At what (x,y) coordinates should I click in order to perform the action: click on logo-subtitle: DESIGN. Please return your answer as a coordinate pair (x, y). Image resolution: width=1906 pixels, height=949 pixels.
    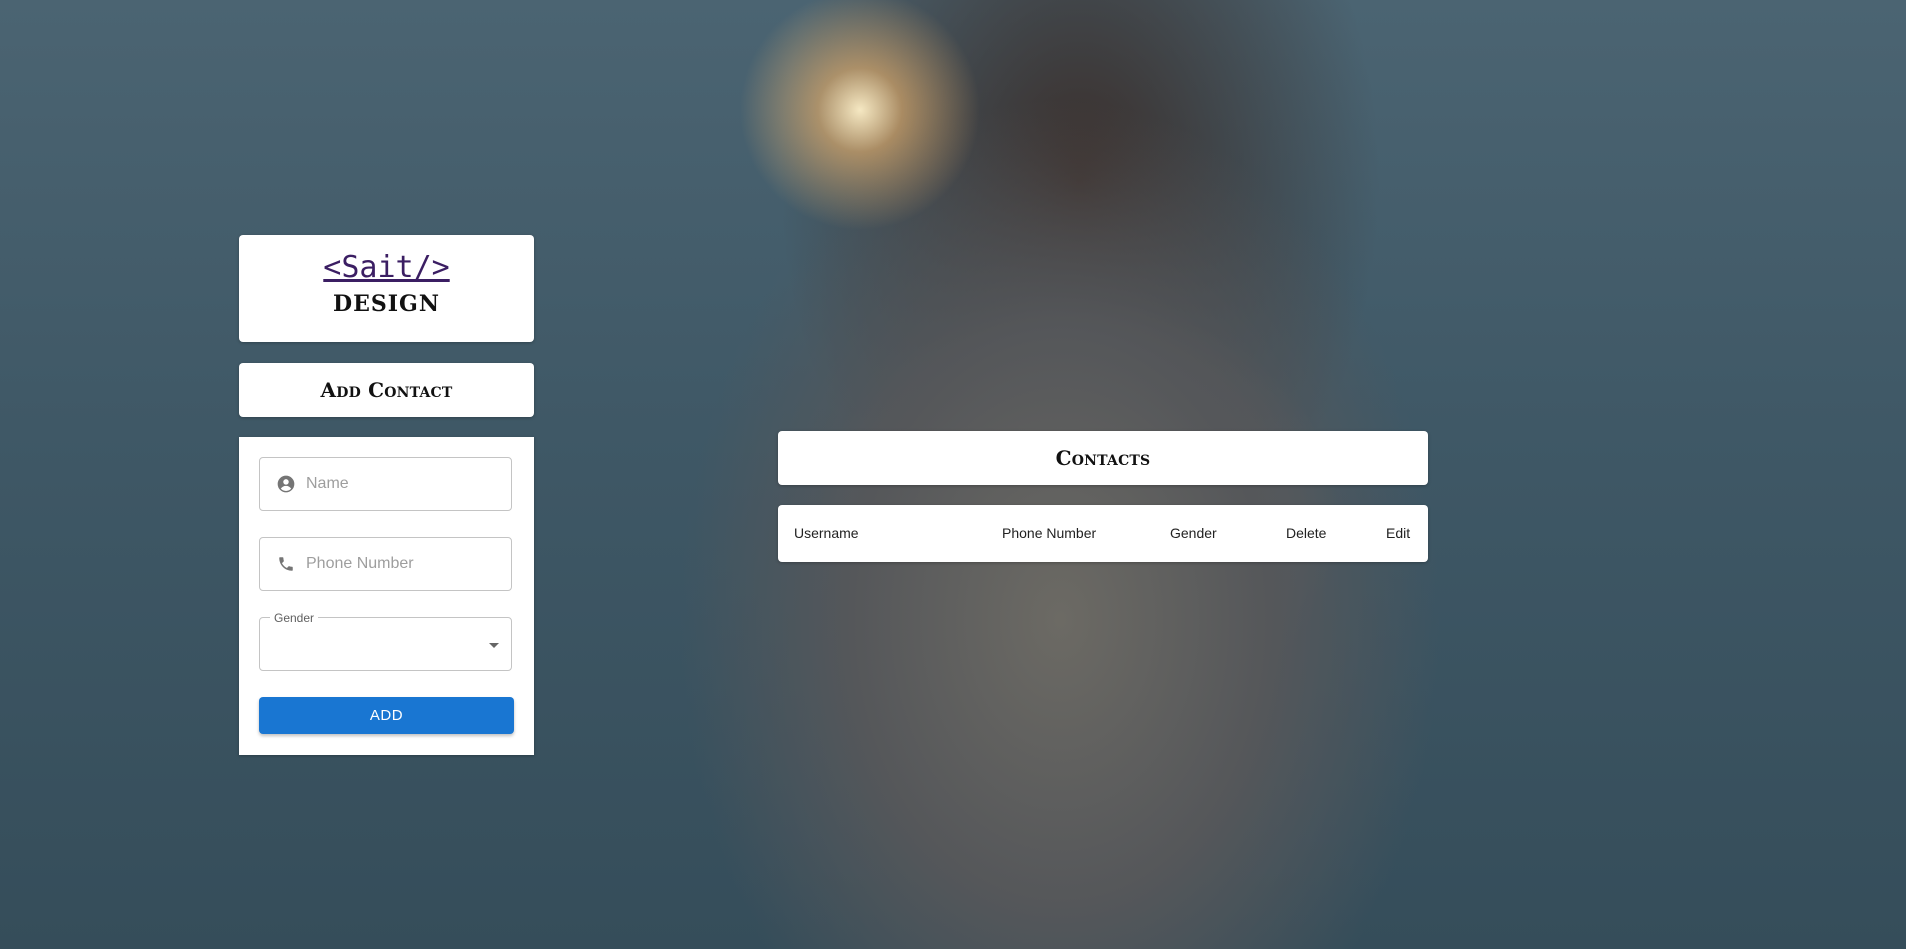
    Looking at the image, I should click on (386, 304).